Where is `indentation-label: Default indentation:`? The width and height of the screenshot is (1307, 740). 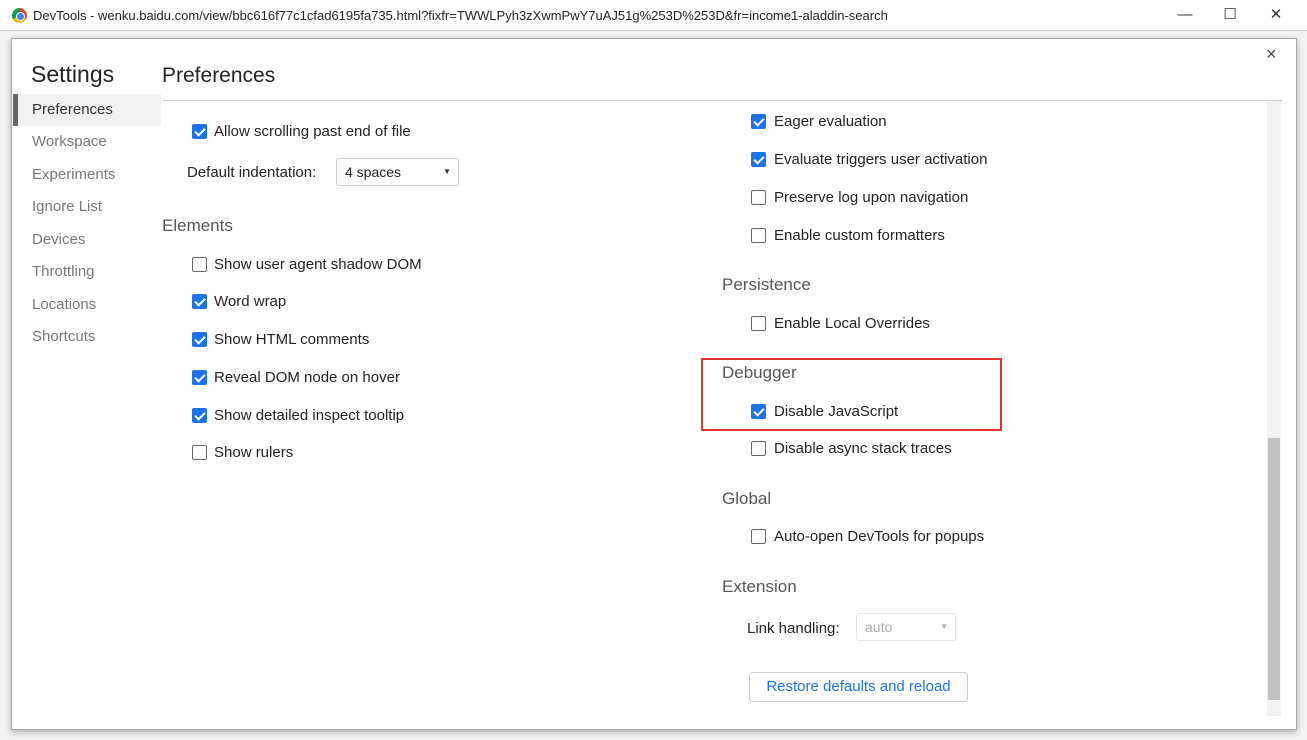
indentation-label: Default indentation: is located at coordinates (252, 172).